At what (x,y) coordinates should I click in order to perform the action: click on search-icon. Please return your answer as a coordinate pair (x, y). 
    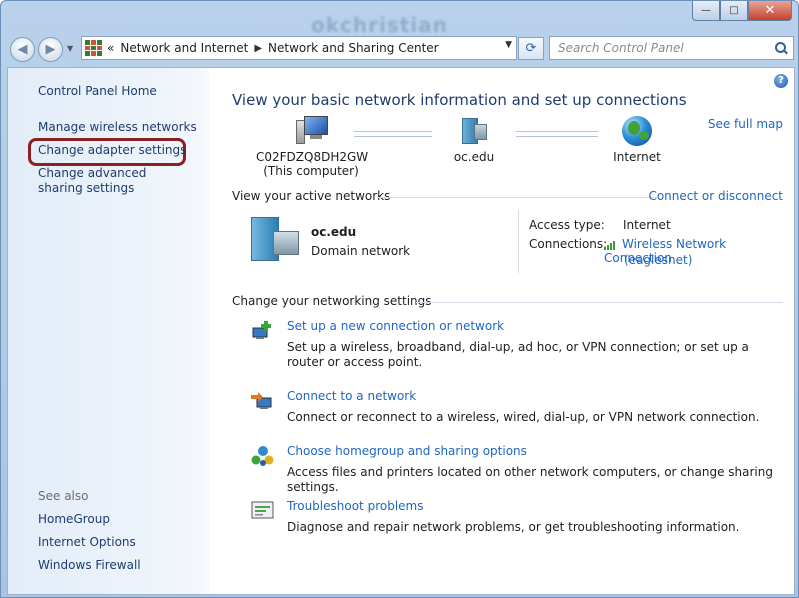
    Looking at the image, I should click on (781, 48).